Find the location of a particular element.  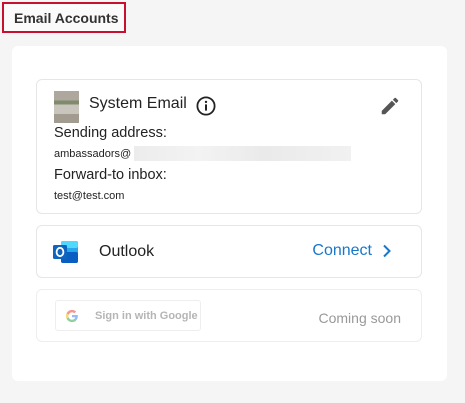

chevron-right-icon is located at coordinates (387, 251).